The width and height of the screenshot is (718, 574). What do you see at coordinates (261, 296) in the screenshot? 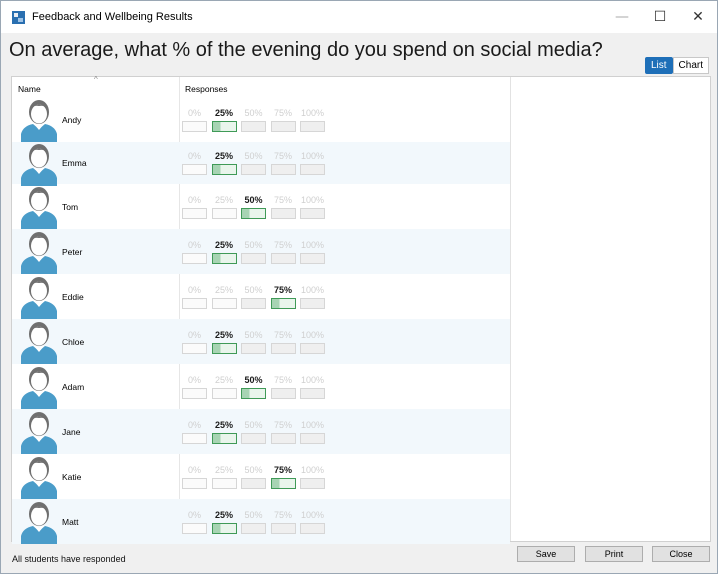
I see `student-row: Eddie 0% 25% 50% 75% 100%` at bounding box center [261, 296].